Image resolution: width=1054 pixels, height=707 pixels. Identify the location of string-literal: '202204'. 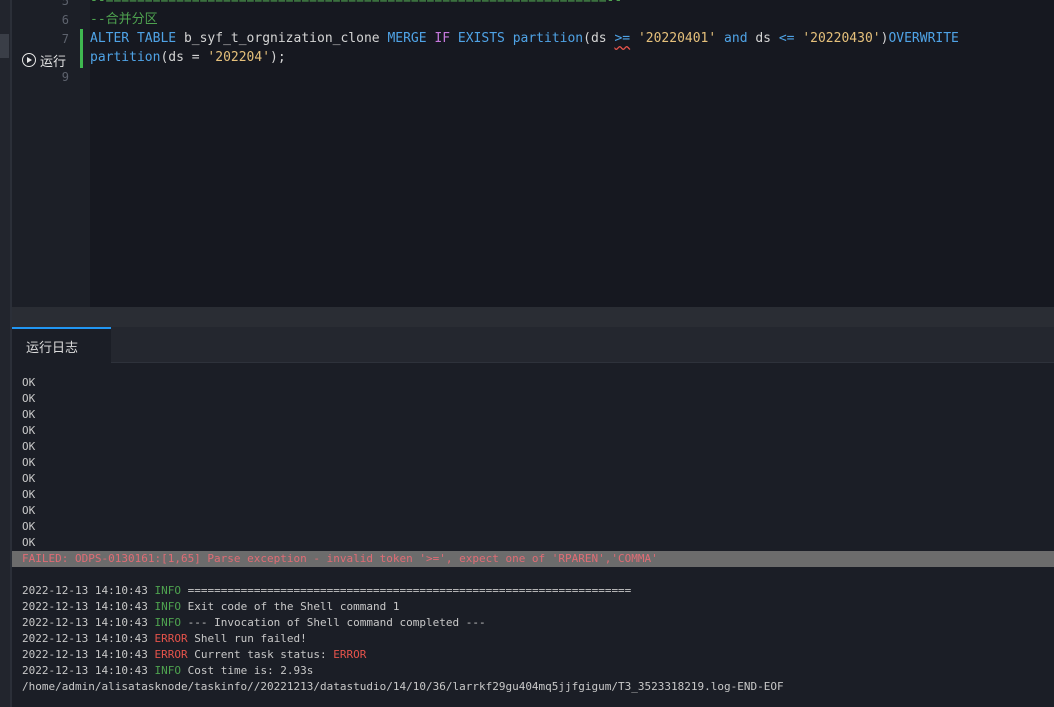
(239, 57).